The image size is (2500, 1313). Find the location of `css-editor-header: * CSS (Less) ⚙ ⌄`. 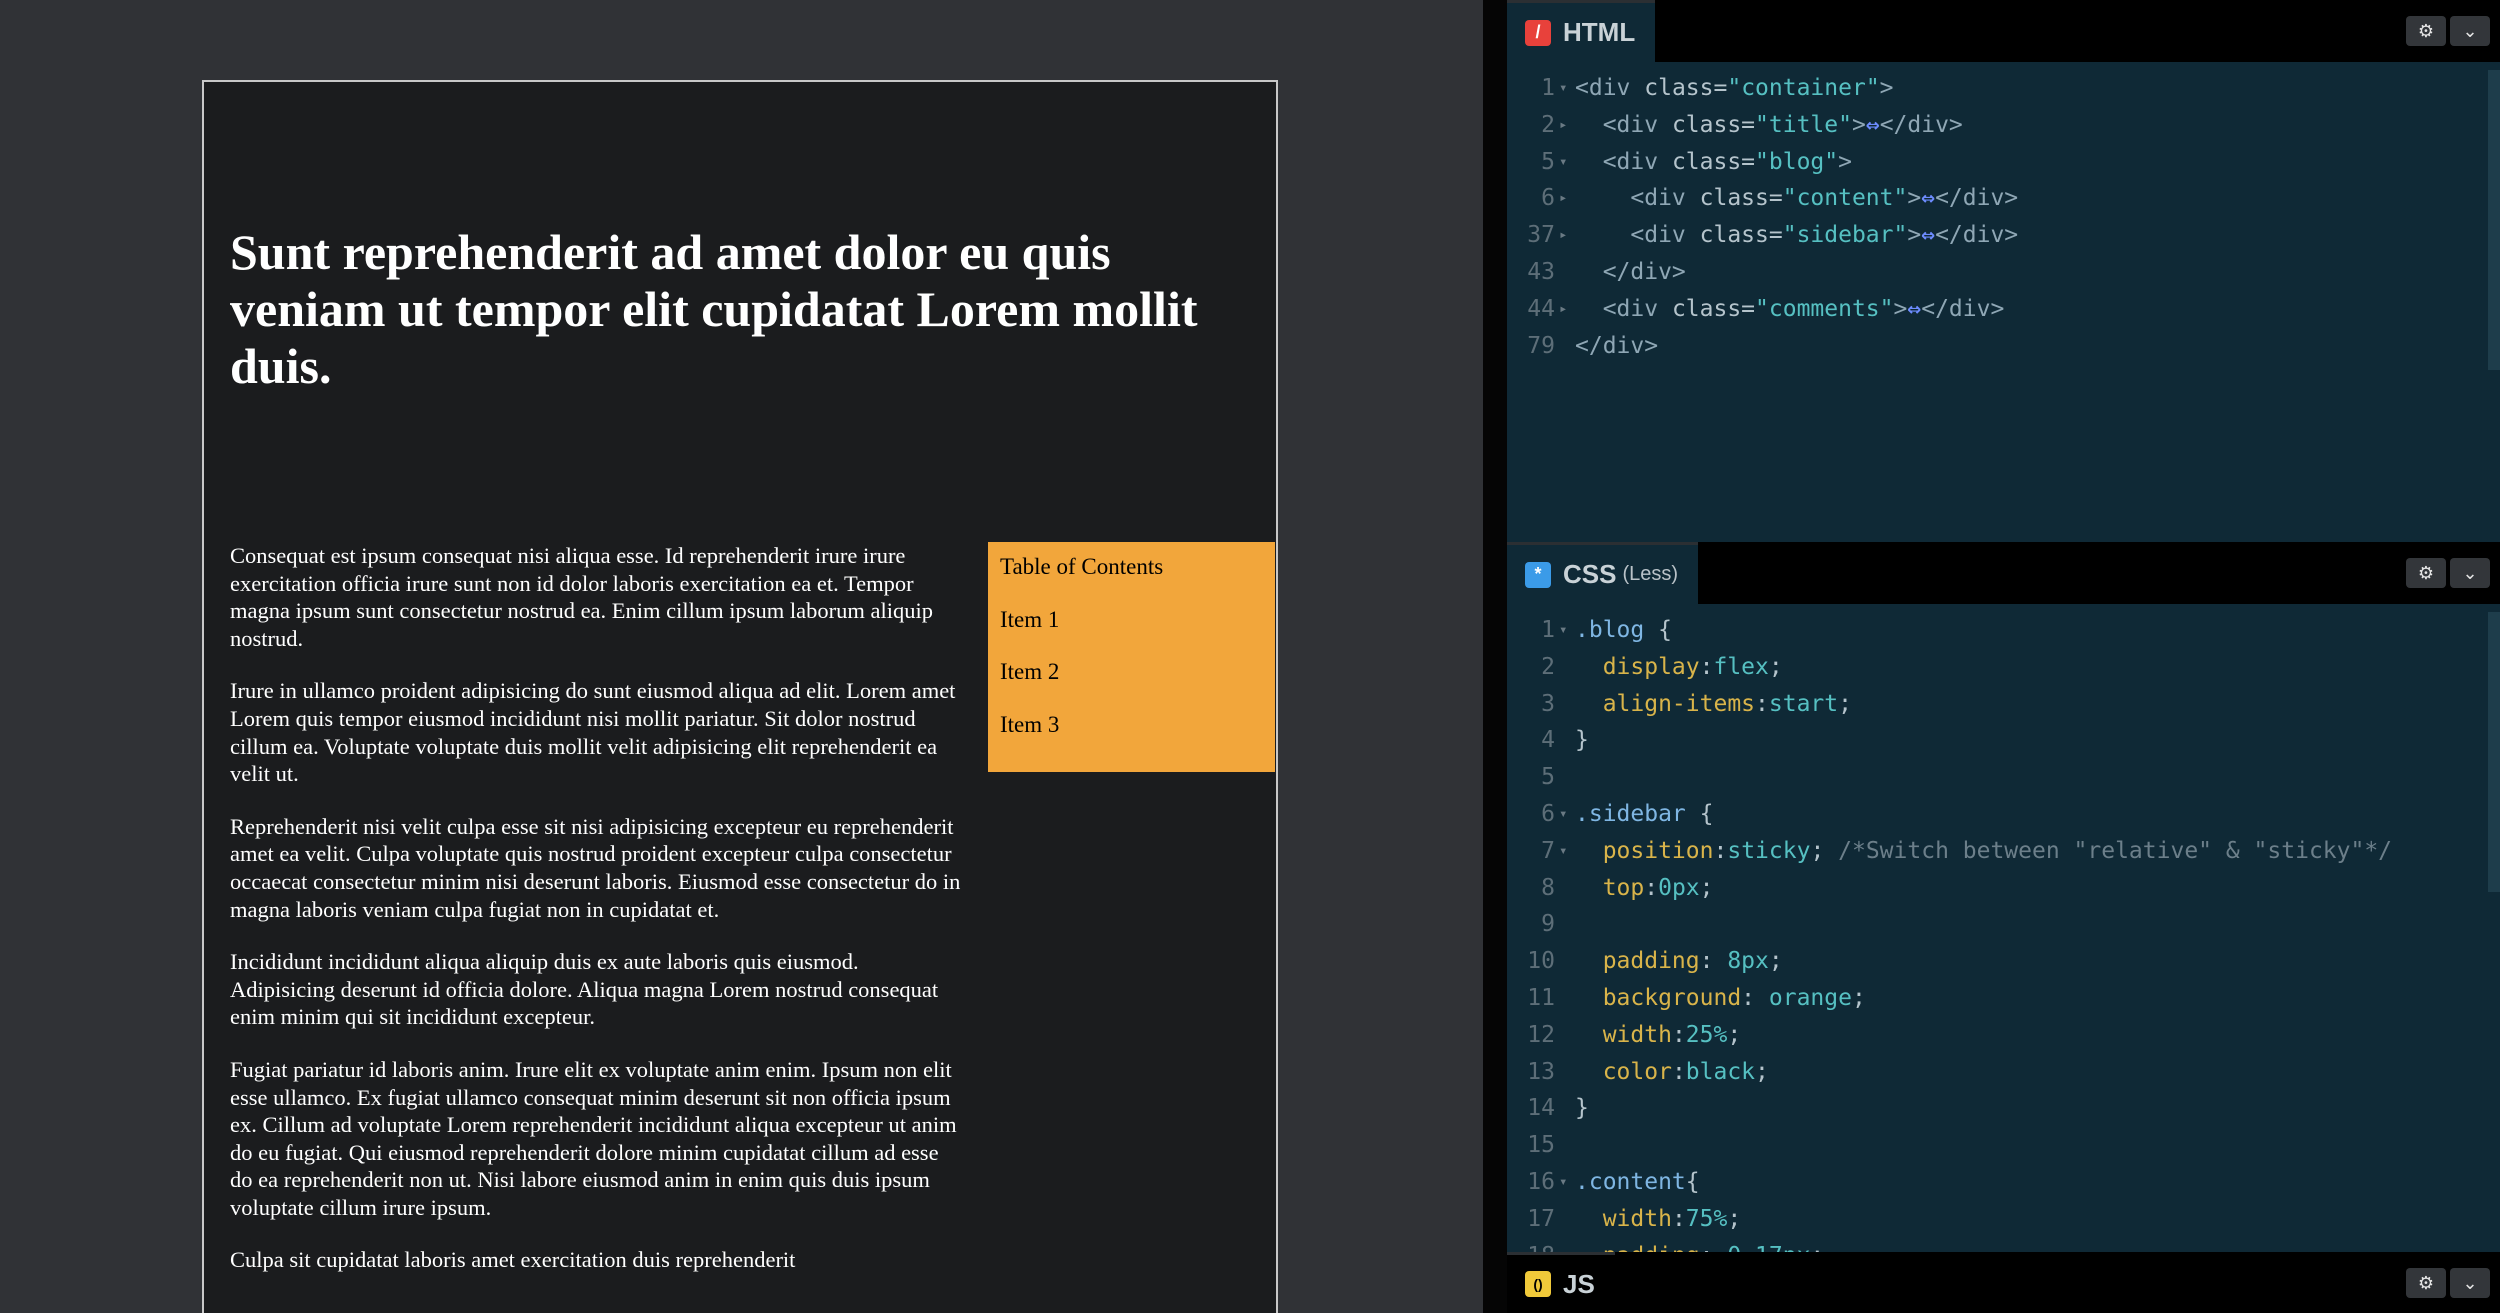

css-editor-header: * CSS (Less) ⚙ ⌄ is located at coordinates (2003, 573).